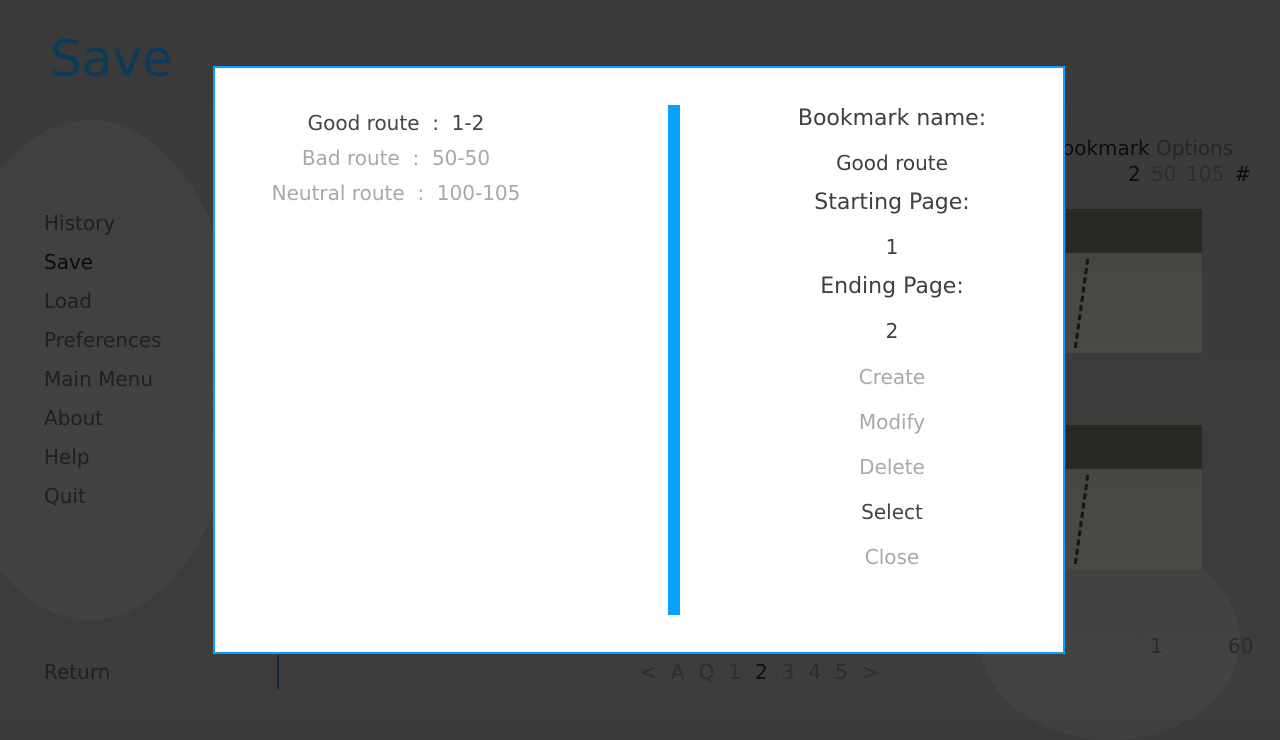 The image size is (1280, 740). What do you see at coordinates (678, 672) in the screenshot?
I see `pager-auto: A` at bounding box center [678, 672].